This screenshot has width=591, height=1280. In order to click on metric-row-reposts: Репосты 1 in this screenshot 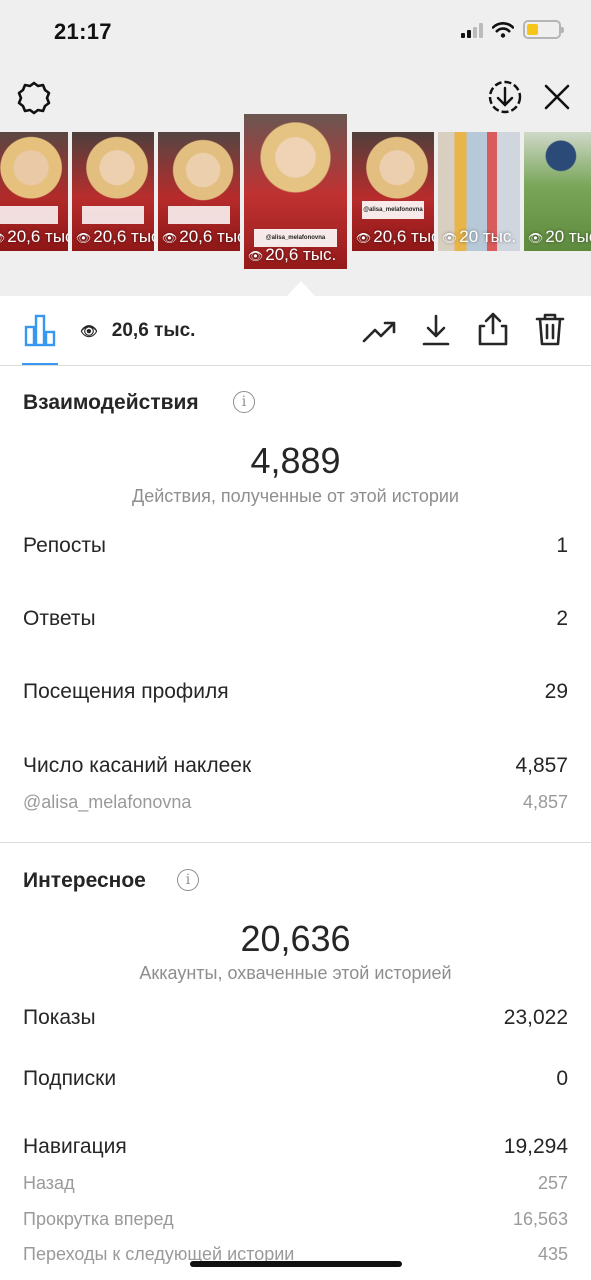, I will do `click(295, 545)`.